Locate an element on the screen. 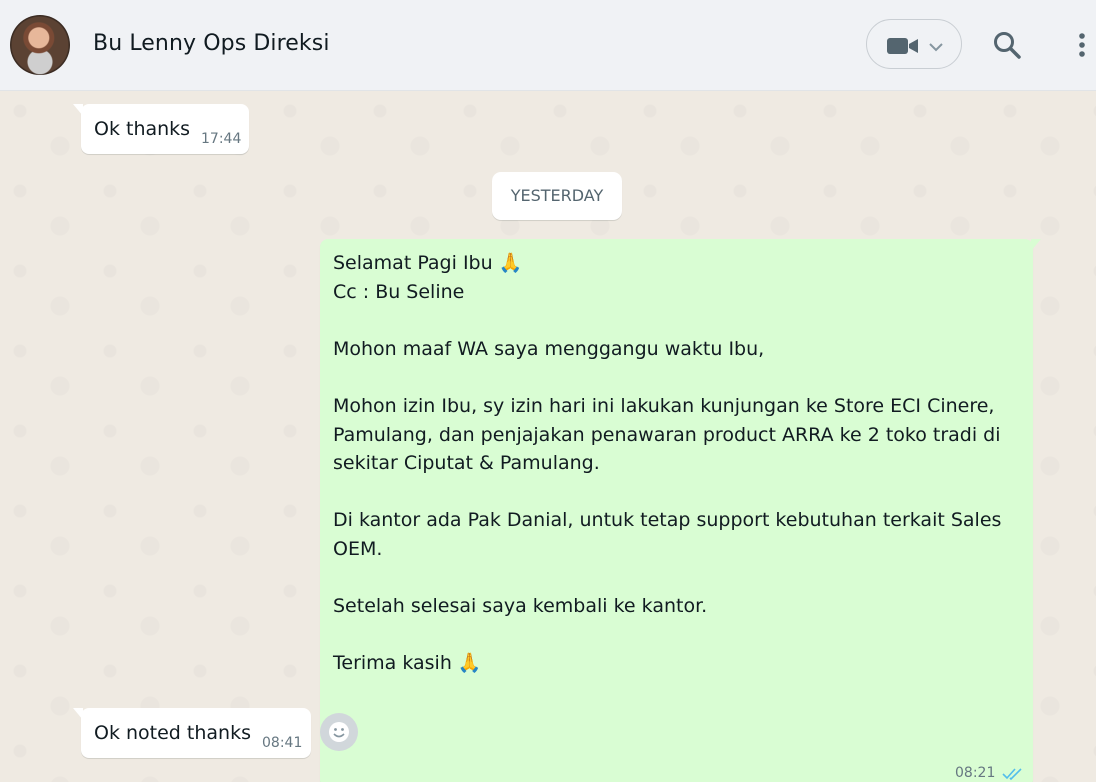 The width and height of the screenshot is (1096, 782). video-call-icon is located at coordinates (903, 48).